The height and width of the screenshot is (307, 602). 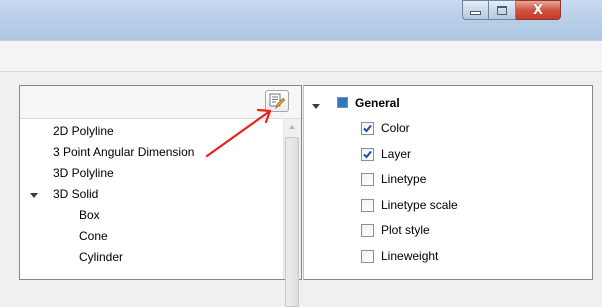 What do you see at coordinates (403, 179) in the screenshot?
I see `property-label: Linetype` at bounding box center [403, 179].